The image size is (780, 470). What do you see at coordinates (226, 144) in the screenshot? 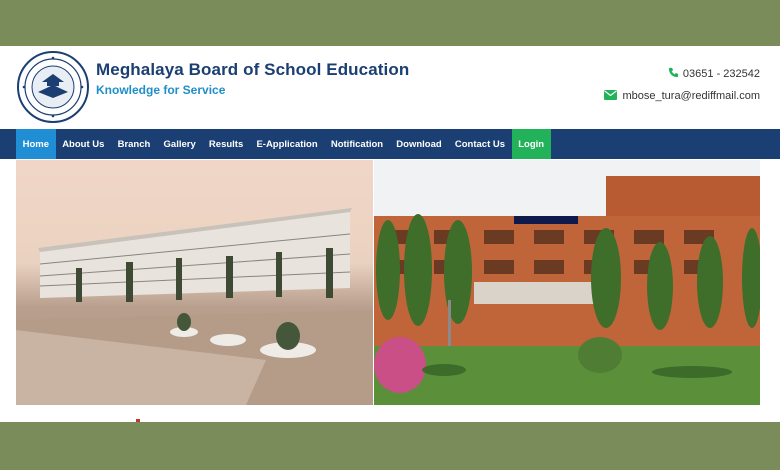
I see `nav-results: Results` at bounding box center [226, 144].